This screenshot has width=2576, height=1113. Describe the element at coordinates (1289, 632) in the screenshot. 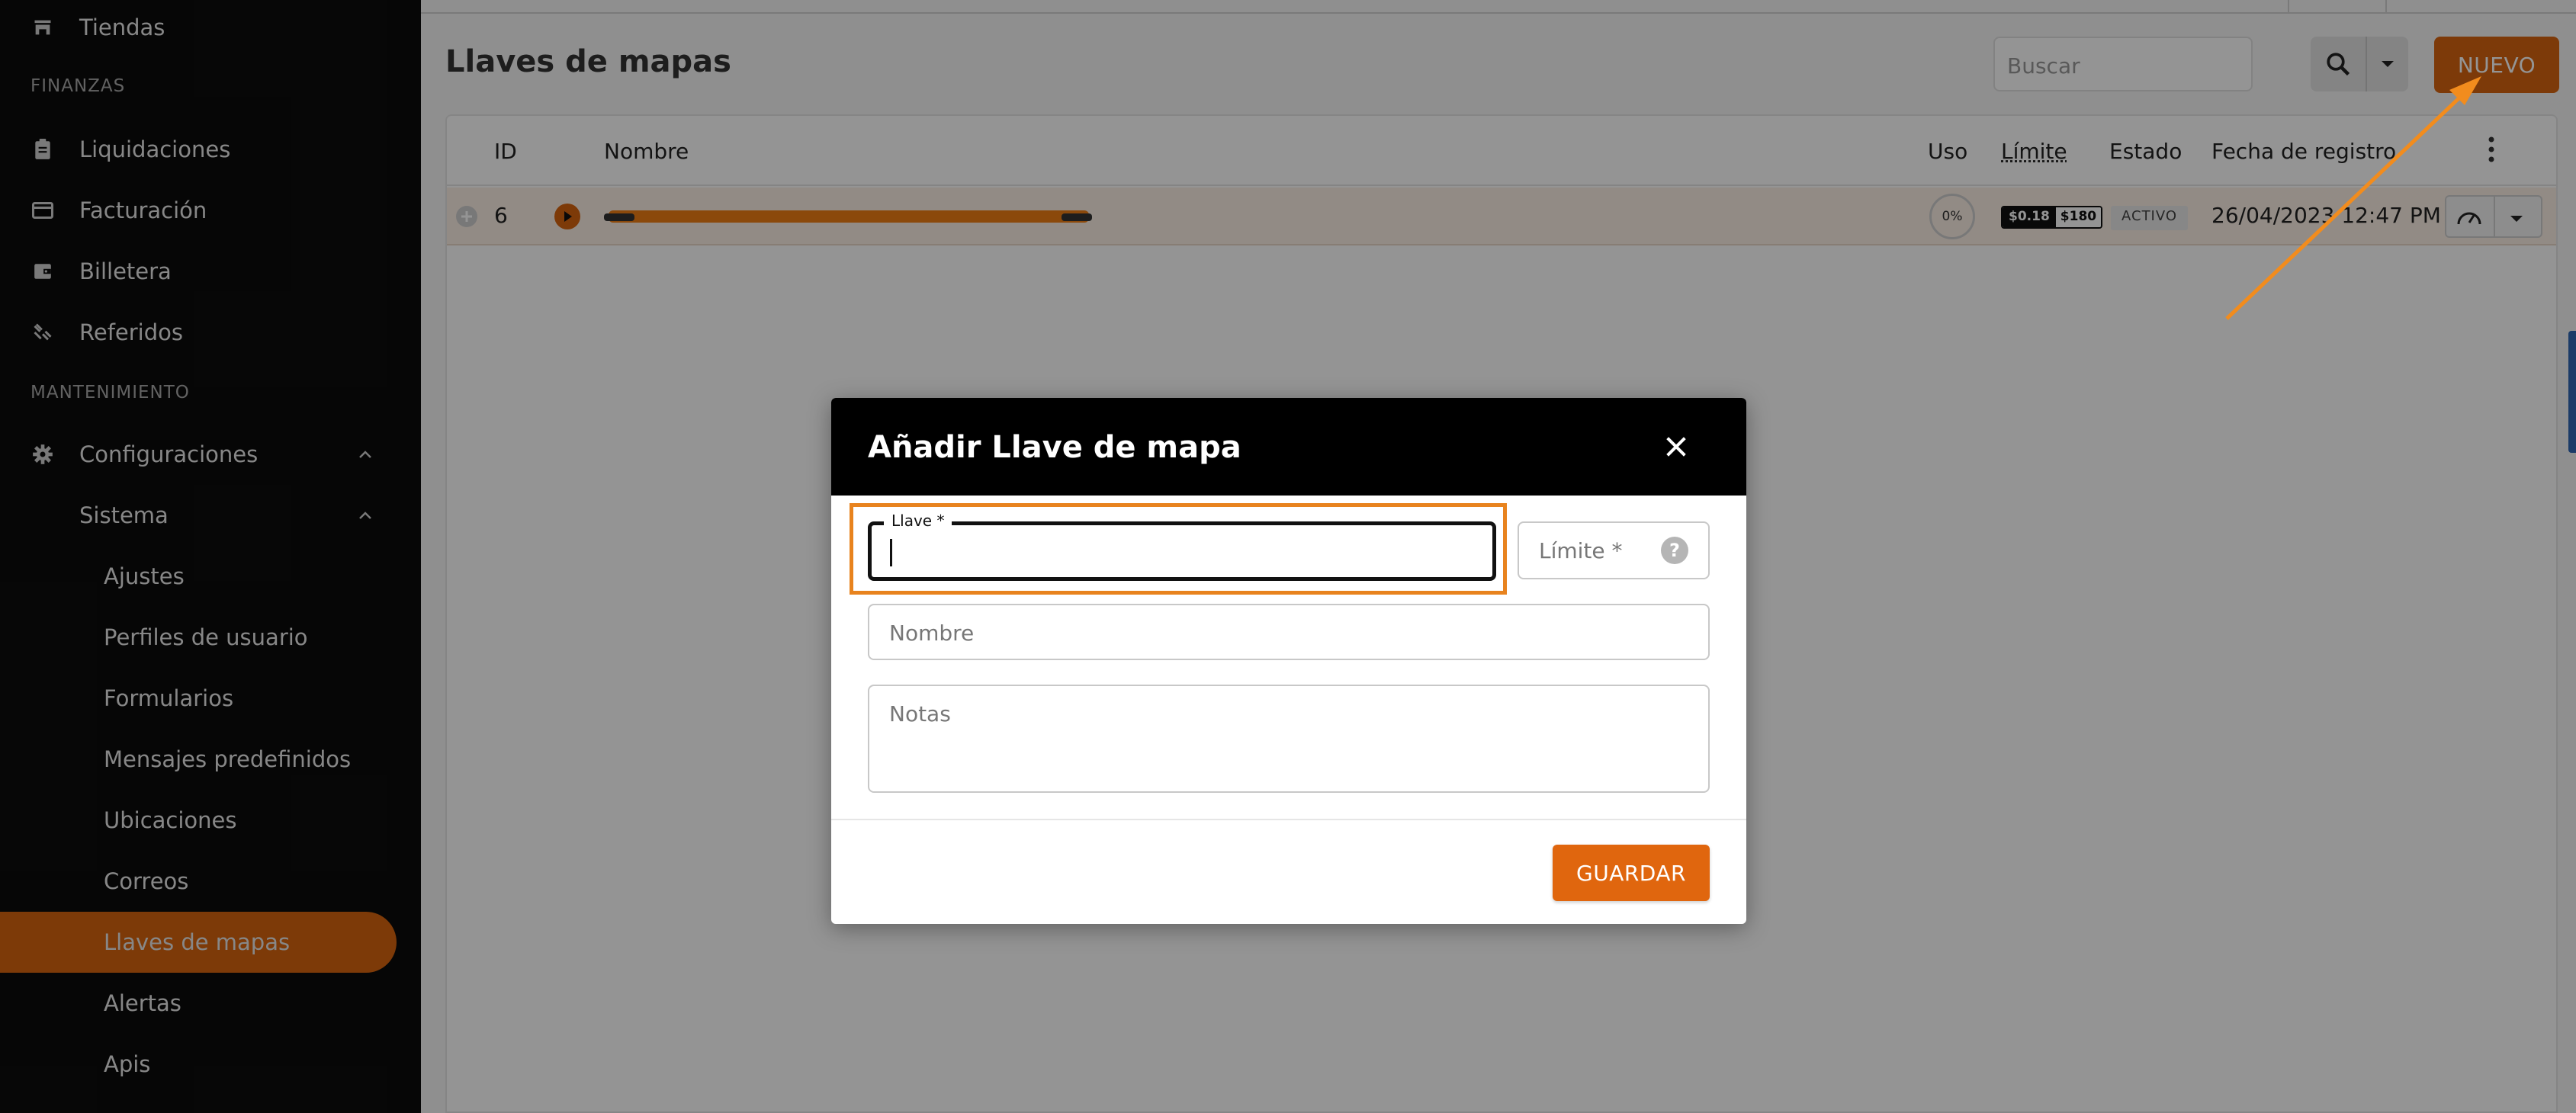

I see `nombre-input: Nombre` at that location.